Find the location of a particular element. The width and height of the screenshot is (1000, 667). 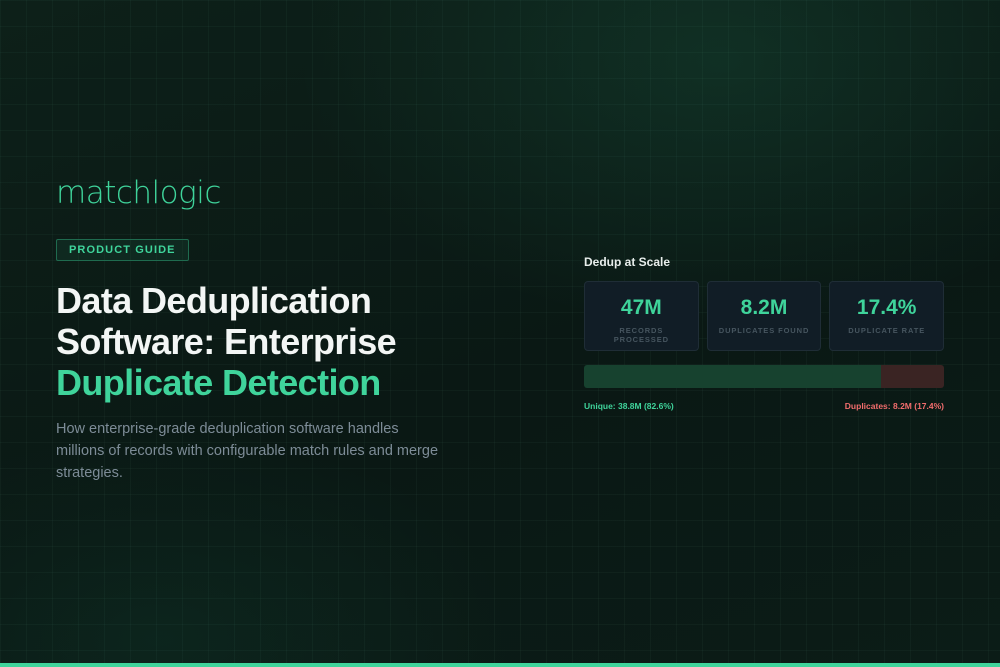

title-accent: Duplicate Detection is located at coordinates (218, 382).